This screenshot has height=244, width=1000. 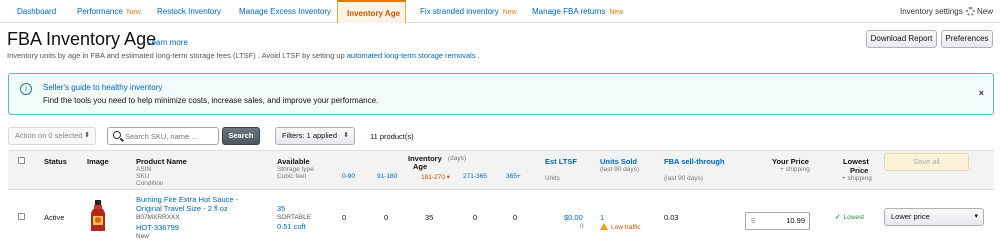 What do you see at coordinates (967, 39) in the screenshot?
I see `preferences-button: Preferences` at bounding box center [967, 39].